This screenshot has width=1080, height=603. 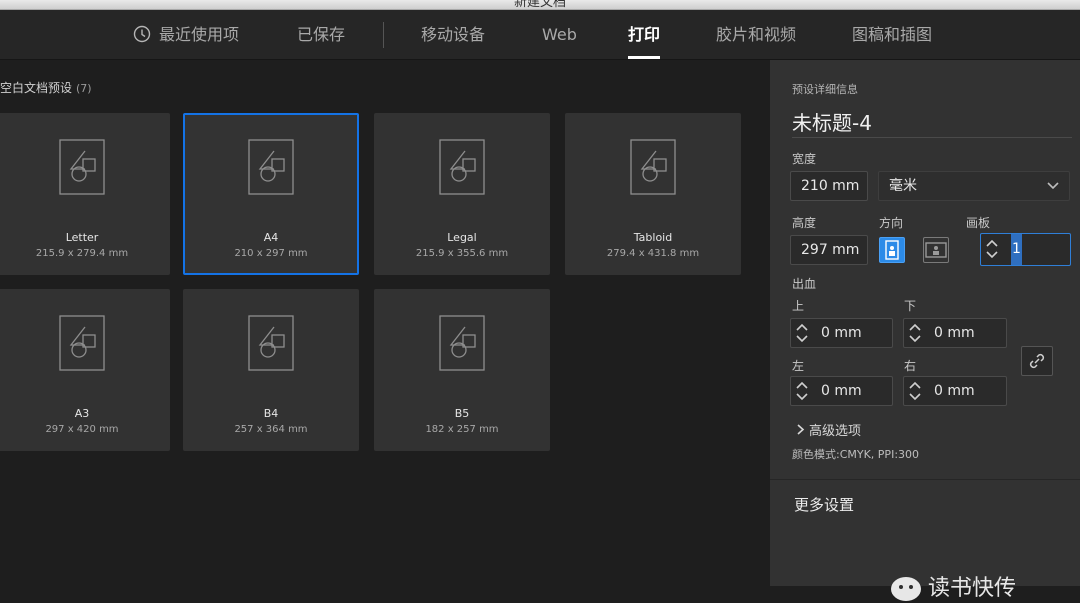 I want to click on preset-card-tabloid: Tabloid 279.4 x 431.8 mm, so click(x=653, y=194).